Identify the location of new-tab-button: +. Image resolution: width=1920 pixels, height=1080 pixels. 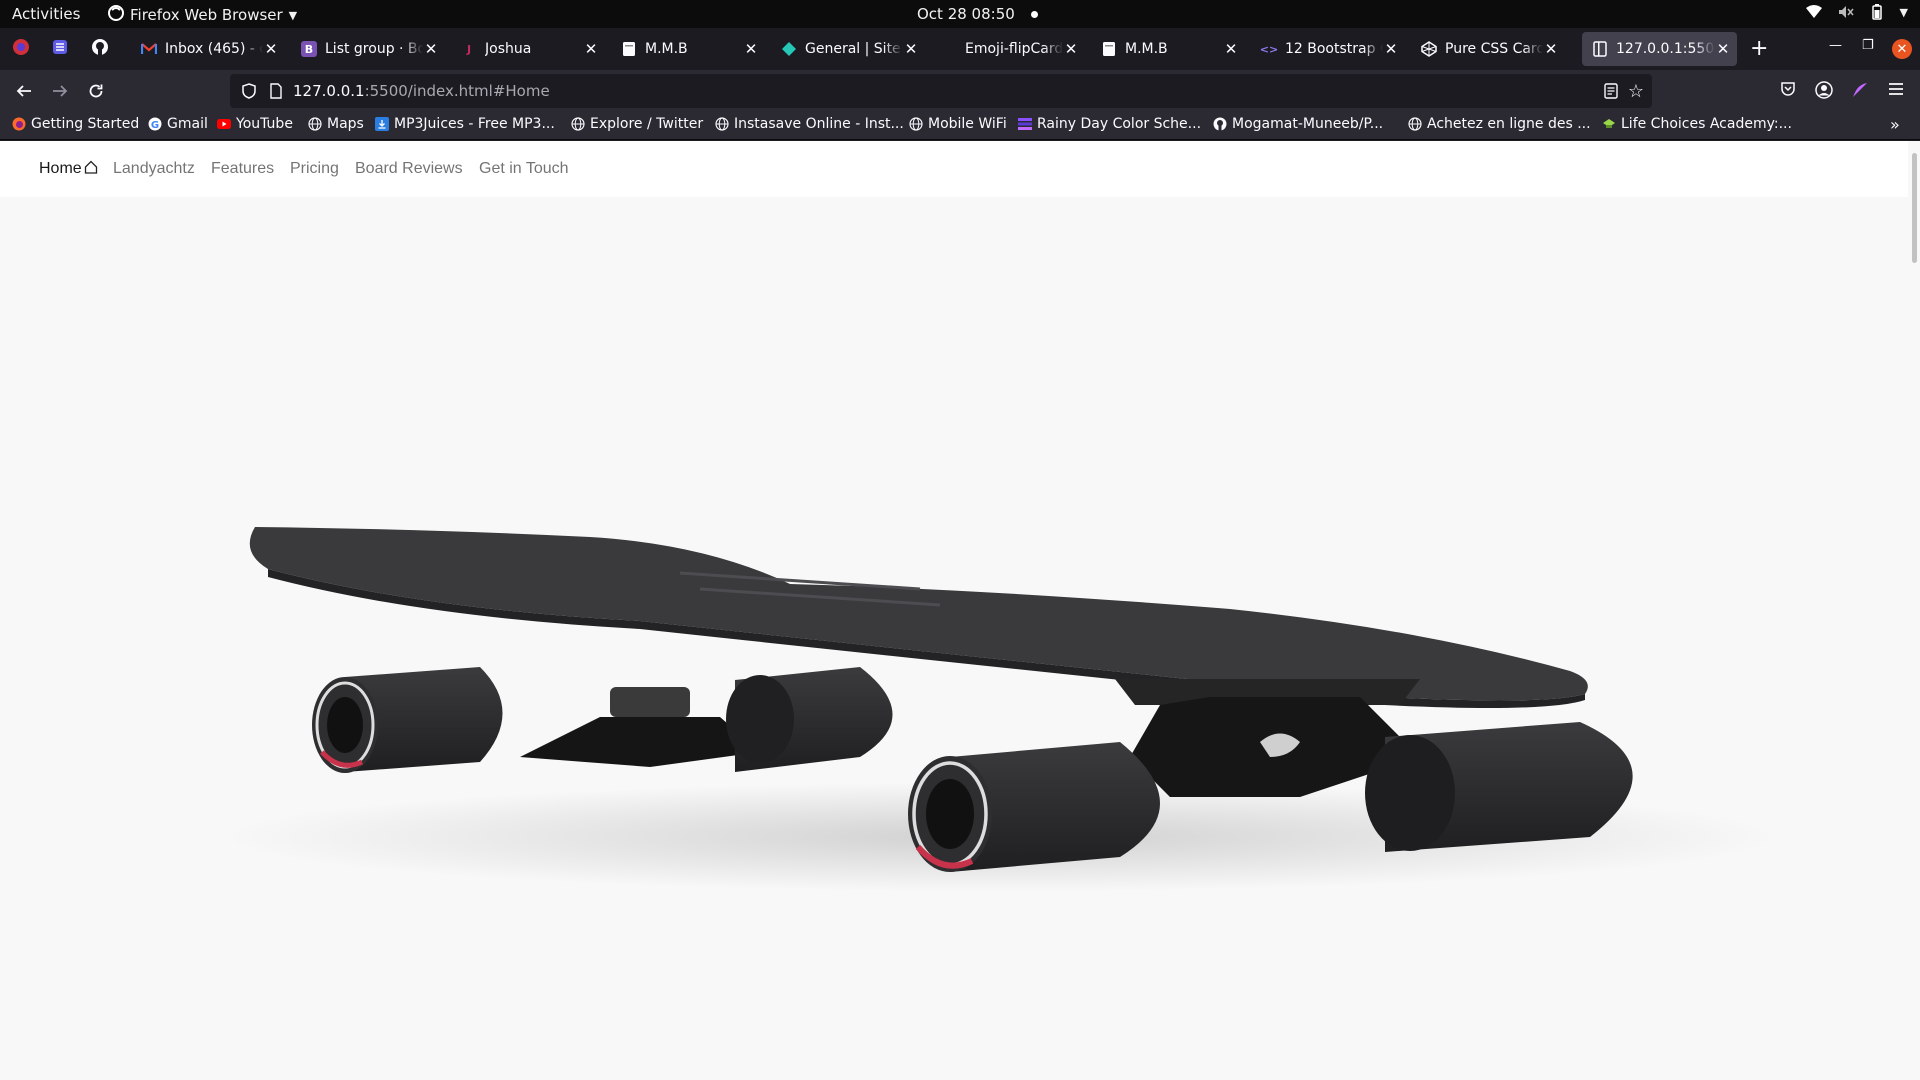
(1759, 48).